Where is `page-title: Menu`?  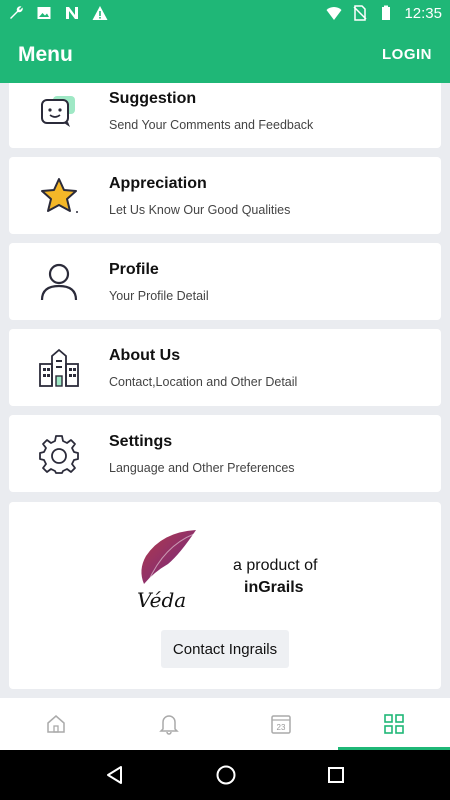
page-title: Menu is located at coordinates (45, 54).